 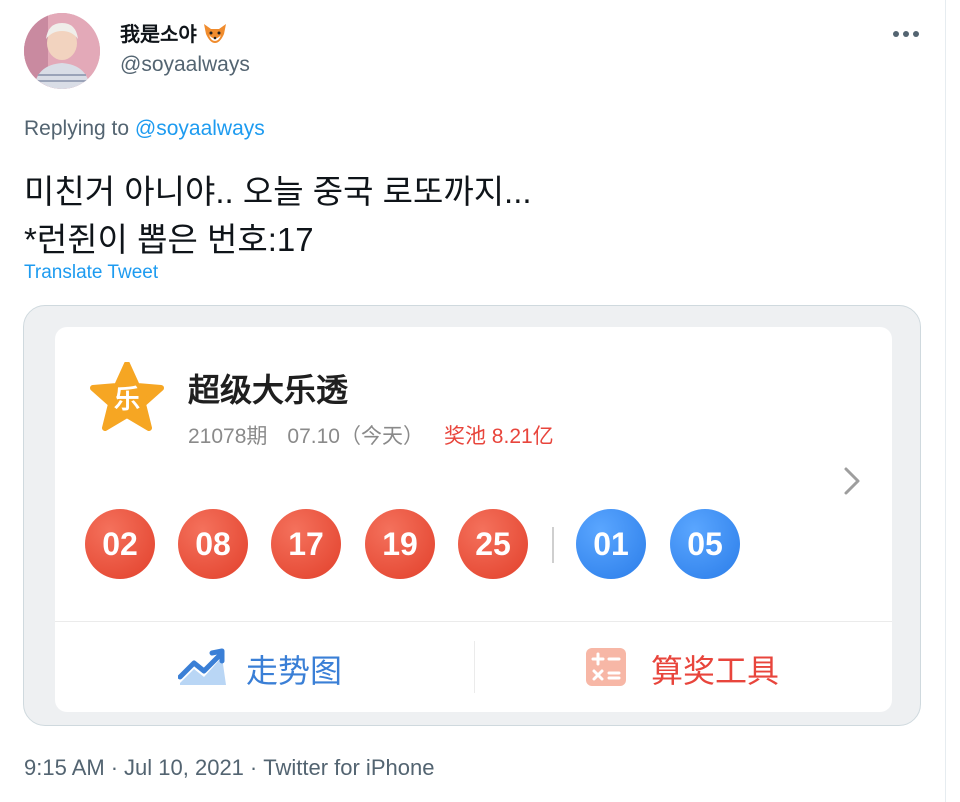 I want to click on tweet-meta: 9:15 AM · Jul 10, 2021 · Twitter for iPhone, so click(x=229, y=767).